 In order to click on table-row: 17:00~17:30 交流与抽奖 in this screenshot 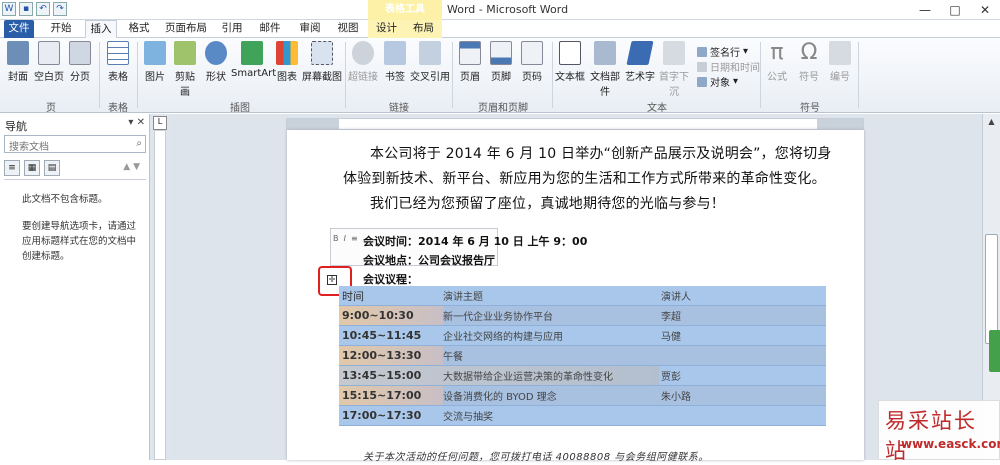, I will do `click(582, 416)`.